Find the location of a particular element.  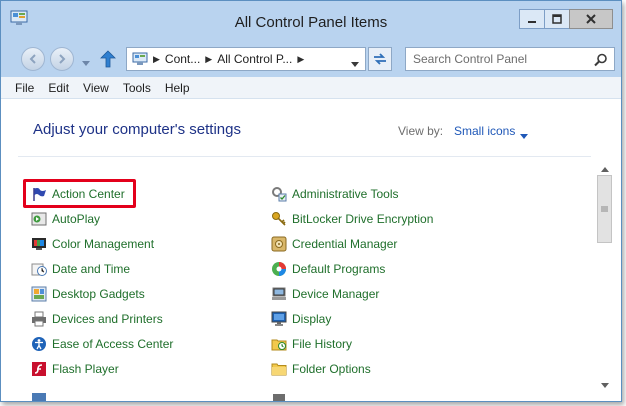

item-label: Default Programs is located at coordinates (339, 269).